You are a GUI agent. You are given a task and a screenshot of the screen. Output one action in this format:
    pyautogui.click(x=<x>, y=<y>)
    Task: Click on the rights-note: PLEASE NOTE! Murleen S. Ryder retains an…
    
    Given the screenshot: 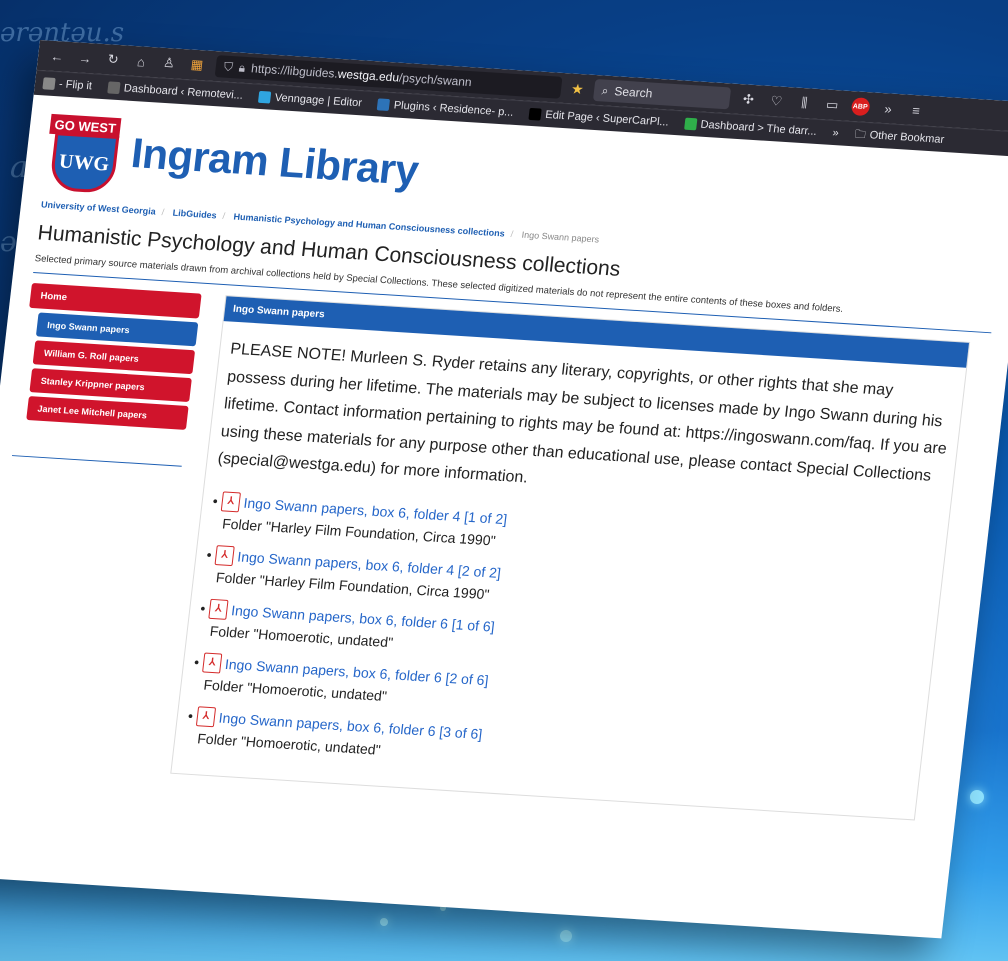 What is the action you would take?
    pyautogui.click(x=582, y=413)
    